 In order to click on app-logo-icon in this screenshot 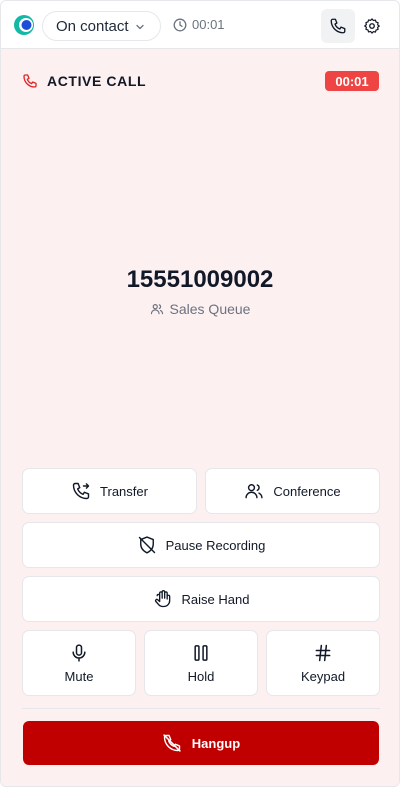, I will do `click(24, 25)`.